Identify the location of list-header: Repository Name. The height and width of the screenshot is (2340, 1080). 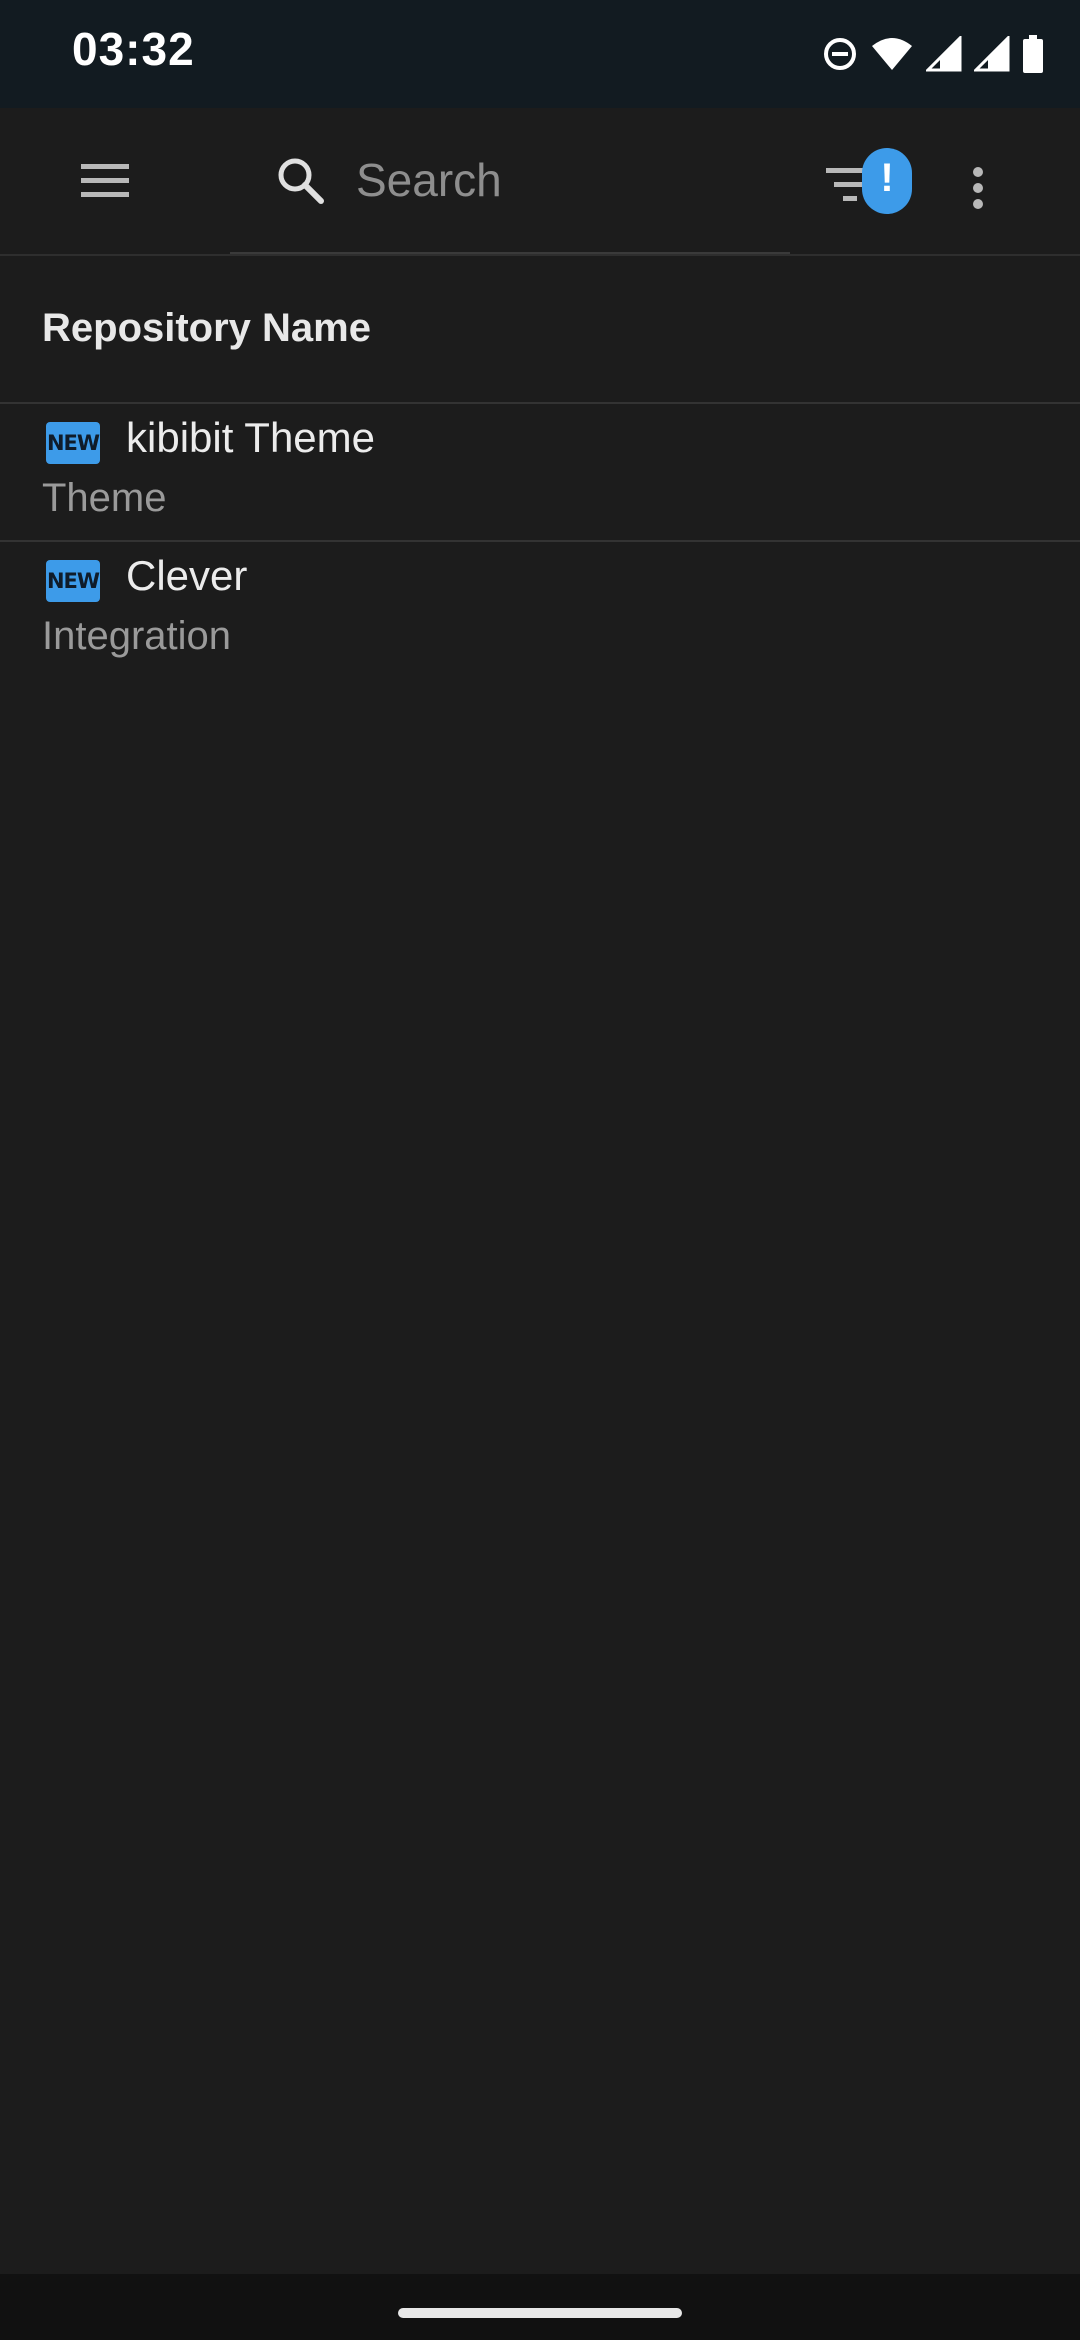
(540, 330).